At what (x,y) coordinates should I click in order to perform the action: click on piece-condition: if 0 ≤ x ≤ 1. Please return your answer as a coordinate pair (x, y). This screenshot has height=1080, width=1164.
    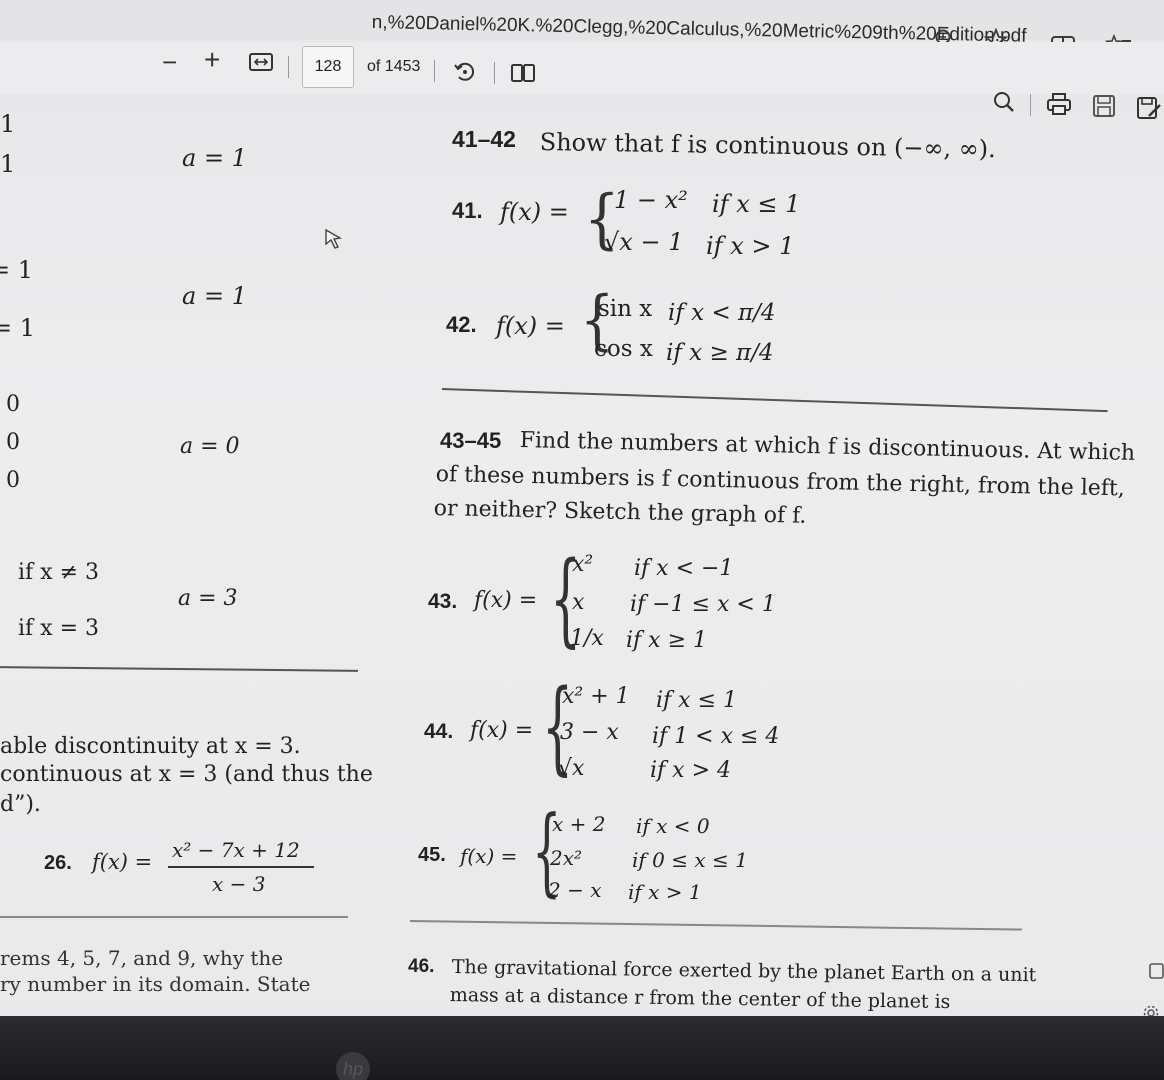
    Looking at the image, I should click on (690, 860).